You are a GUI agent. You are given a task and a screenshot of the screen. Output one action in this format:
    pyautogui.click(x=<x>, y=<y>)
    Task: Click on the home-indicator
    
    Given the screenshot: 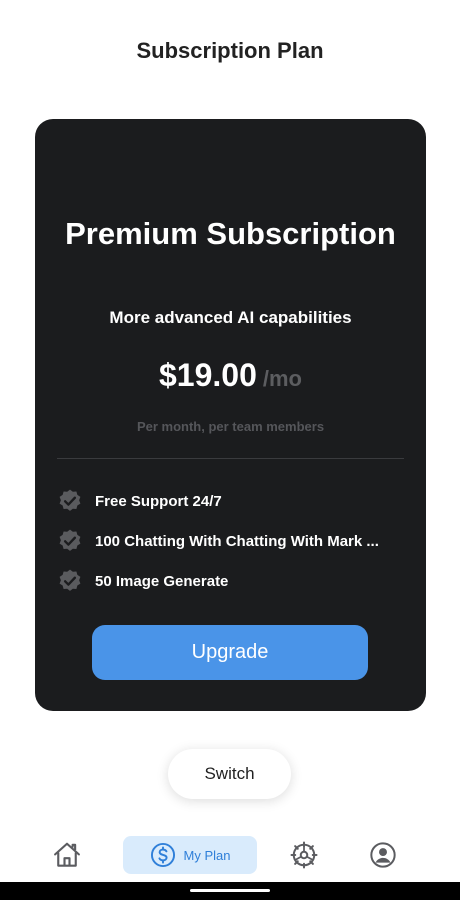 What is the action you would take?
    pyautogui.click(x=230, y=890)
    